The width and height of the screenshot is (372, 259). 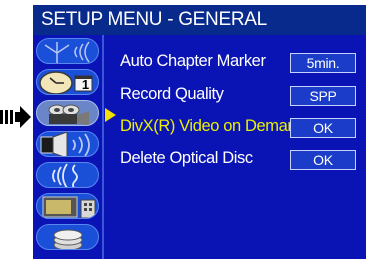 What do you see at coordinates (199, 20) in the screenshot?
I see `page-title: SETUP MENU - GENERAL` at bounding box center [199, 20].